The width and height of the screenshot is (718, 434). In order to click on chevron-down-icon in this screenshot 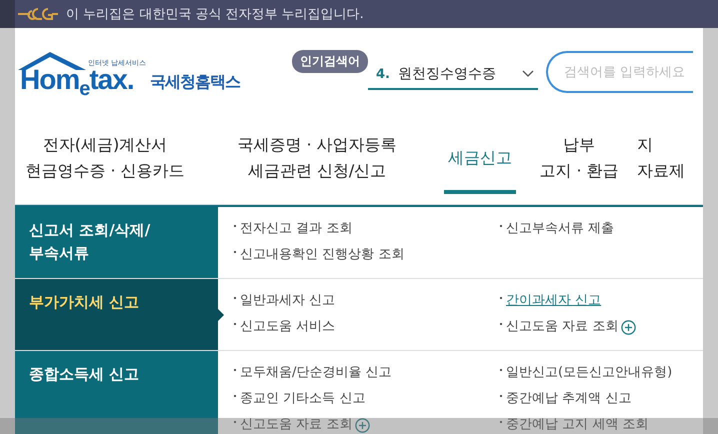, I will do `click(528, 74)`.